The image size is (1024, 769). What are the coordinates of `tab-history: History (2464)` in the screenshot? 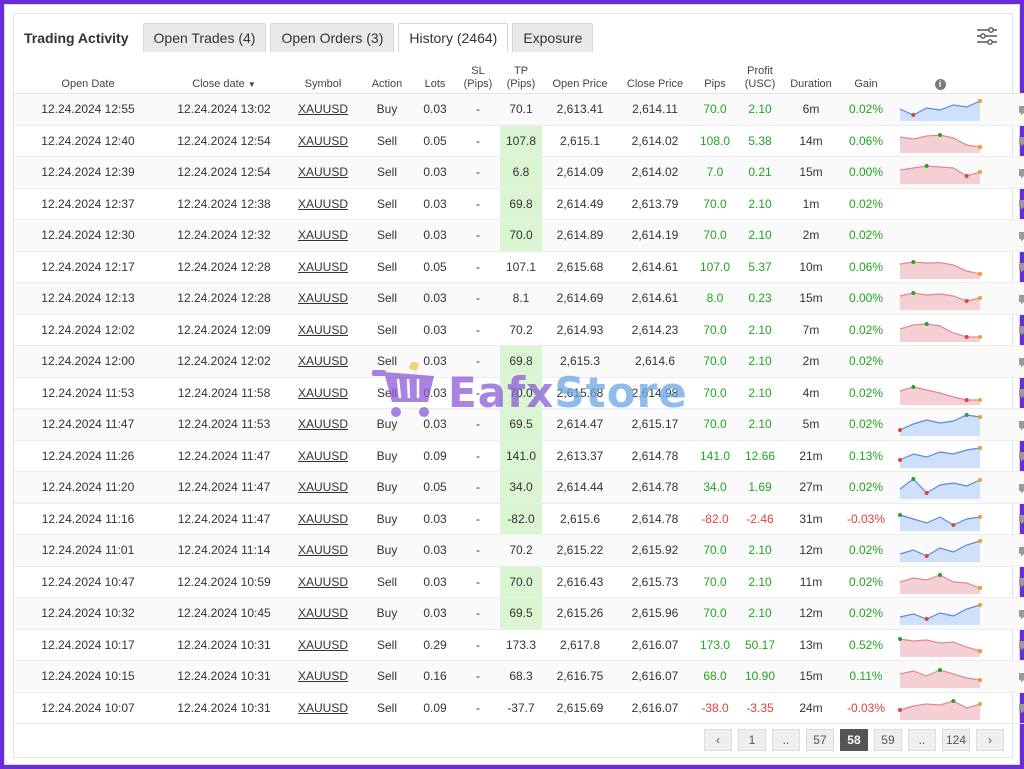 It's located at (453, 37).